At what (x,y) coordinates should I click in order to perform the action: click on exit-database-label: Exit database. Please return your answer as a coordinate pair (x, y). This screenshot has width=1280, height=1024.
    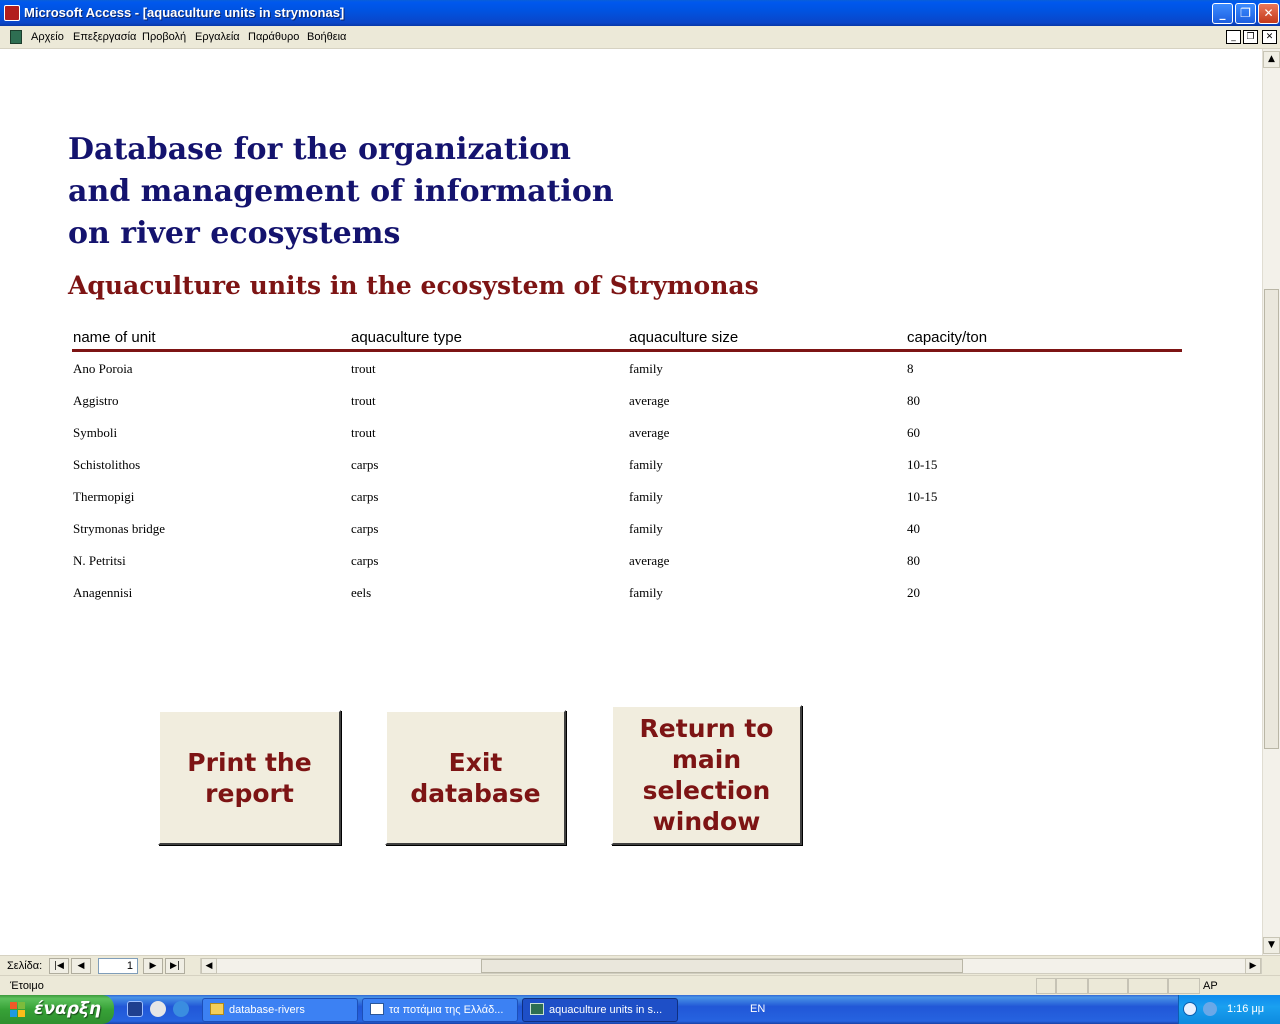
    Looking at the image, I should click on (475, 777).